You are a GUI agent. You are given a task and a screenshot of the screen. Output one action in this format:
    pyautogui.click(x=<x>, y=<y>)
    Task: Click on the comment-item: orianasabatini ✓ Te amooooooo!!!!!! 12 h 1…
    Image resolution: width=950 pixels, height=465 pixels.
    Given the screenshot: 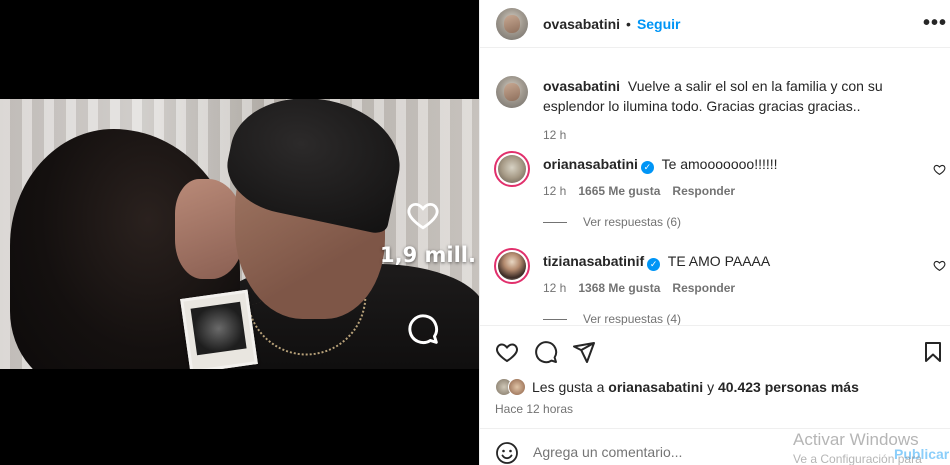 What is the action you would take?
    pyautogui.click(x=738, y=177)
    